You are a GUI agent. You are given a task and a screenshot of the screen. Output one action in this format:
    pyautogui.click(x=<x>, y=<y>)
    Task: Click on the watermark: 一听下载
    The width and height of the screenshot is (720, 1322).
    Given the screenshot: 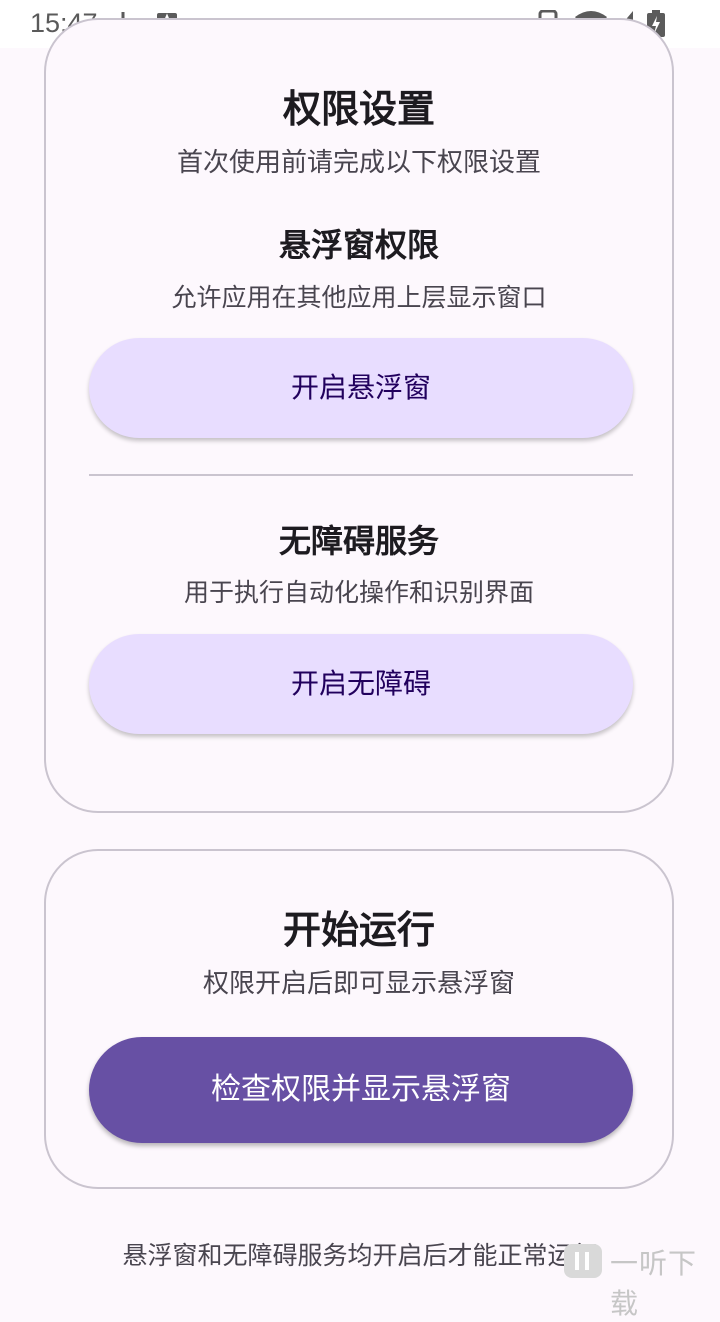 What is the action you would take?
    pyautogui.click(x=641, y=1280)
    